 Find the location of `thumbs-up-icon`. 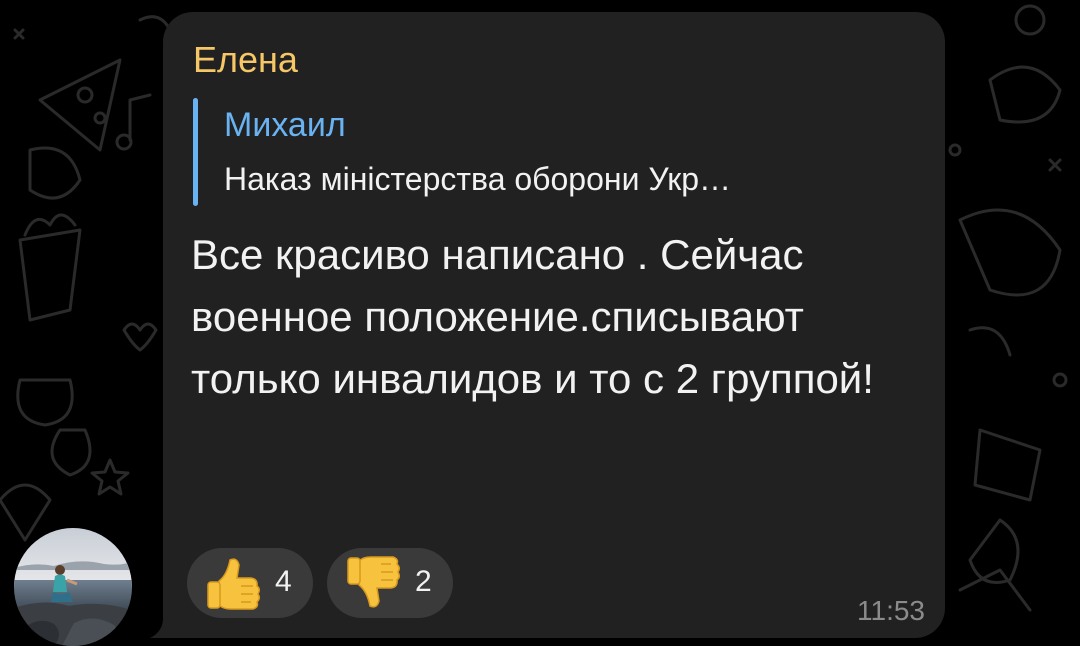

thumbs-up-icon is located at coordinates (234, 584).